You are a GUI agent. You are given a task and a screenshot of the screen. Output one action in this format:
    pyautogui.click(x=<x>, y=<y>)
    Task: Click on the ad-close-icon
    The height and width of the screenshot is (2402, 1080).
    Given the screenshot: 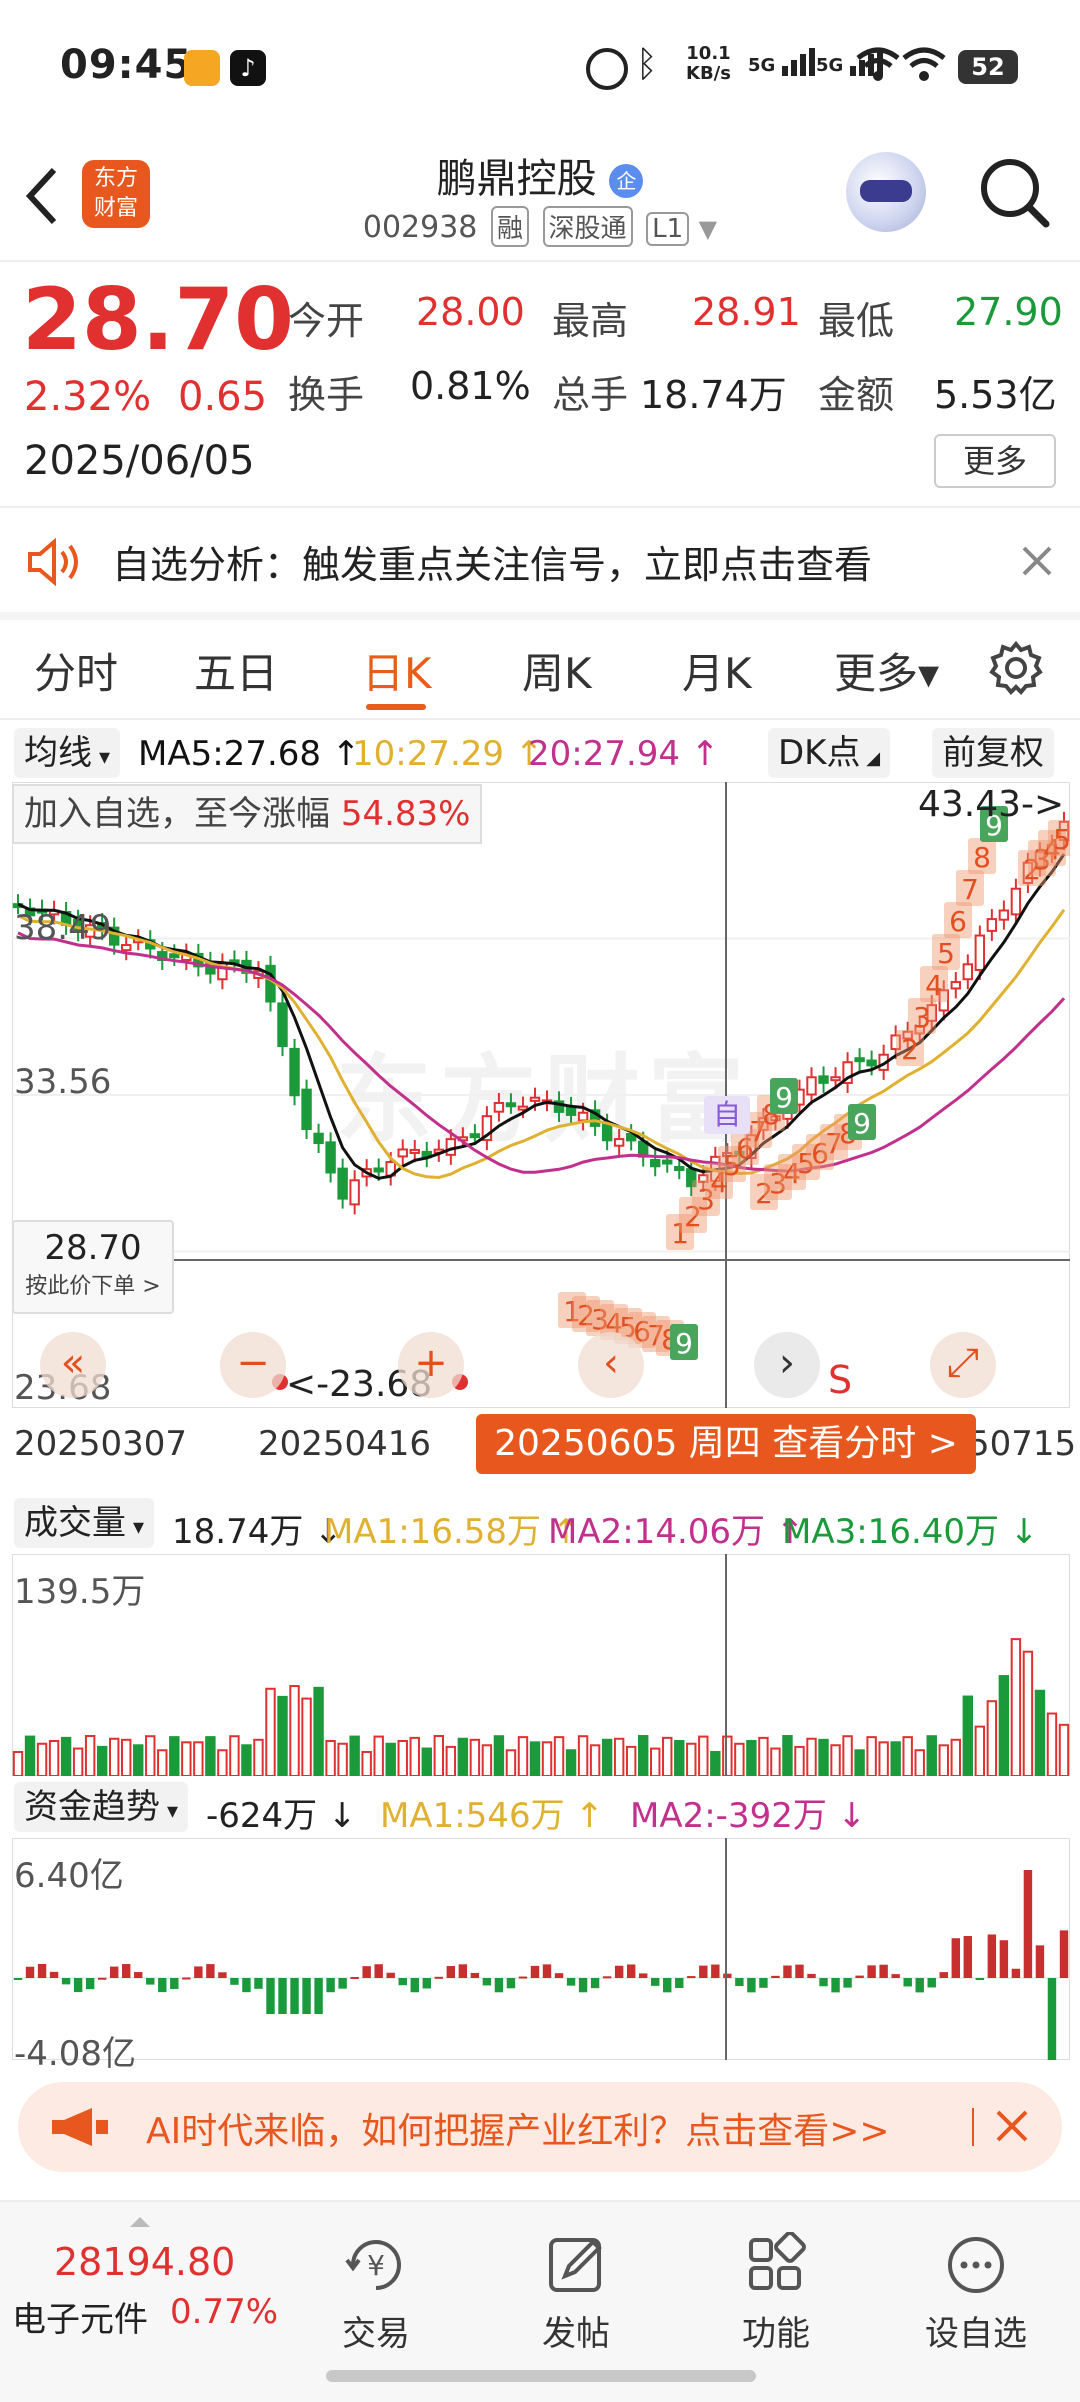 What is the action you would take?
    pyautogui.click(x=1012, y=2126)
    